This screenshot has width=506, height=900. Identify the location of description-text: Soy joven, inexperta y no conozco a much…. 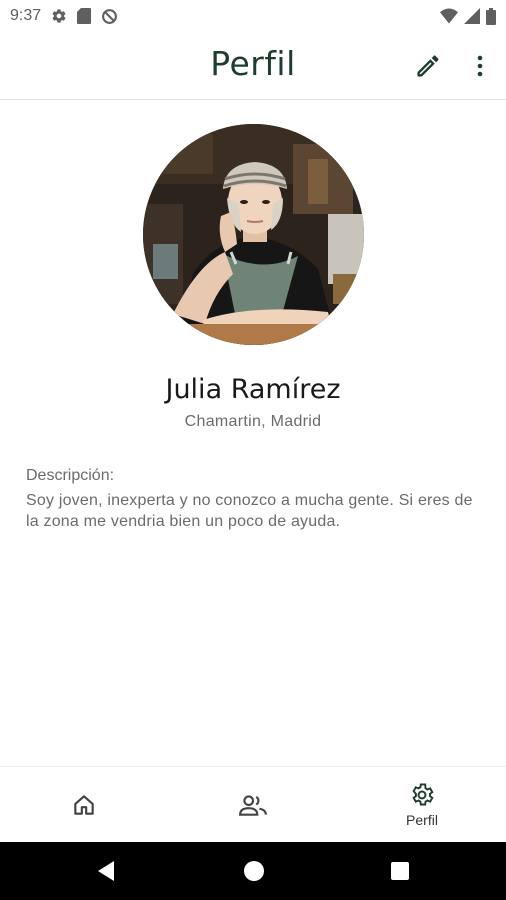
(249, 511).